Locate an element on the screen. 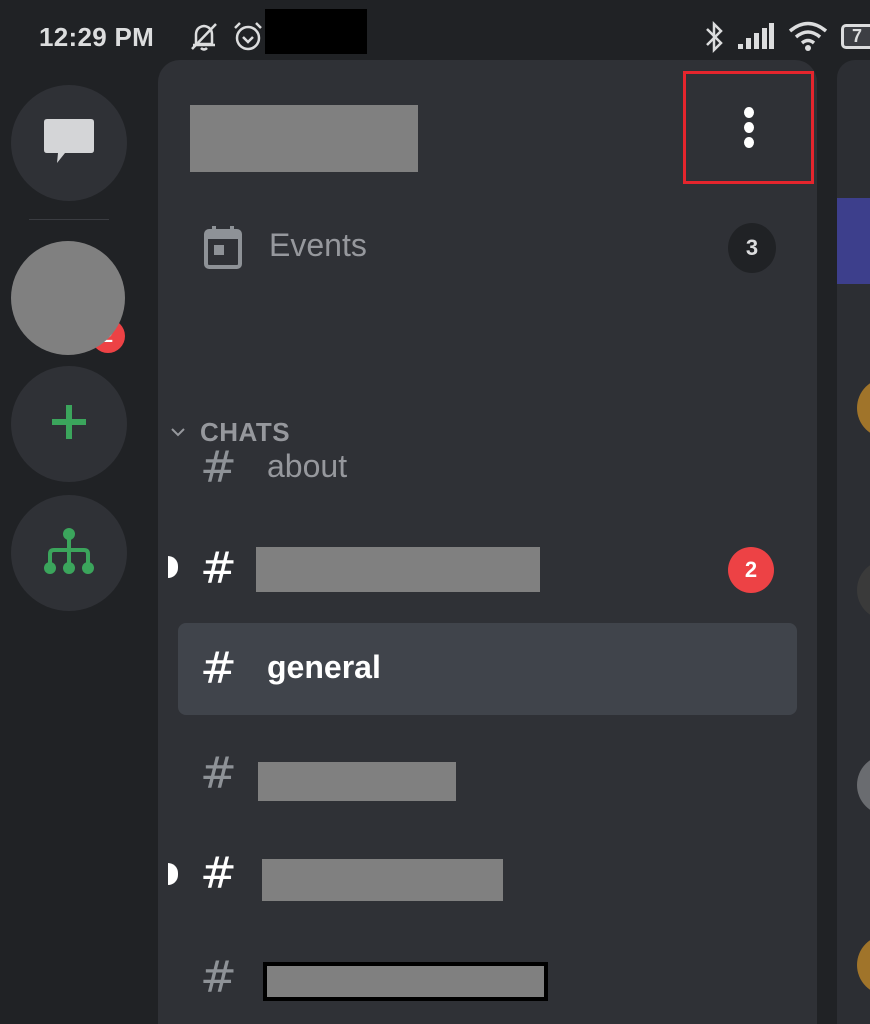  calendar-icon is located at coordinates (223, 250).